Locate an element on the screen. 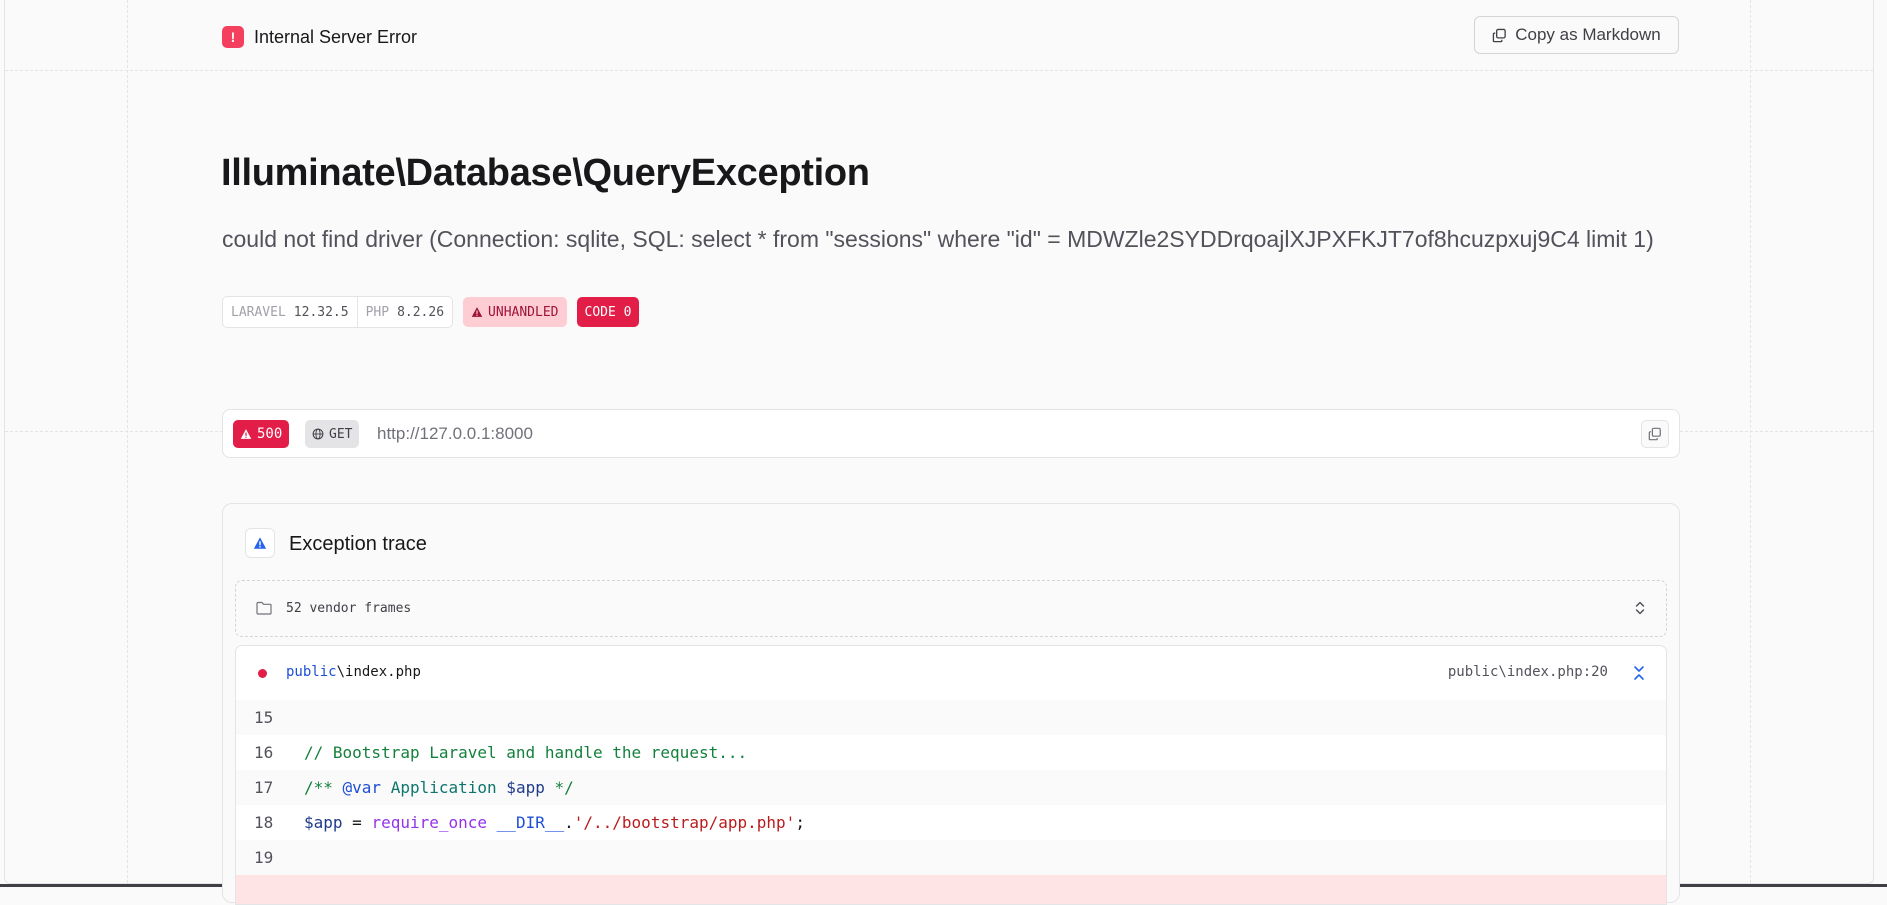  globe-icon is located at coordinates (318, 434).